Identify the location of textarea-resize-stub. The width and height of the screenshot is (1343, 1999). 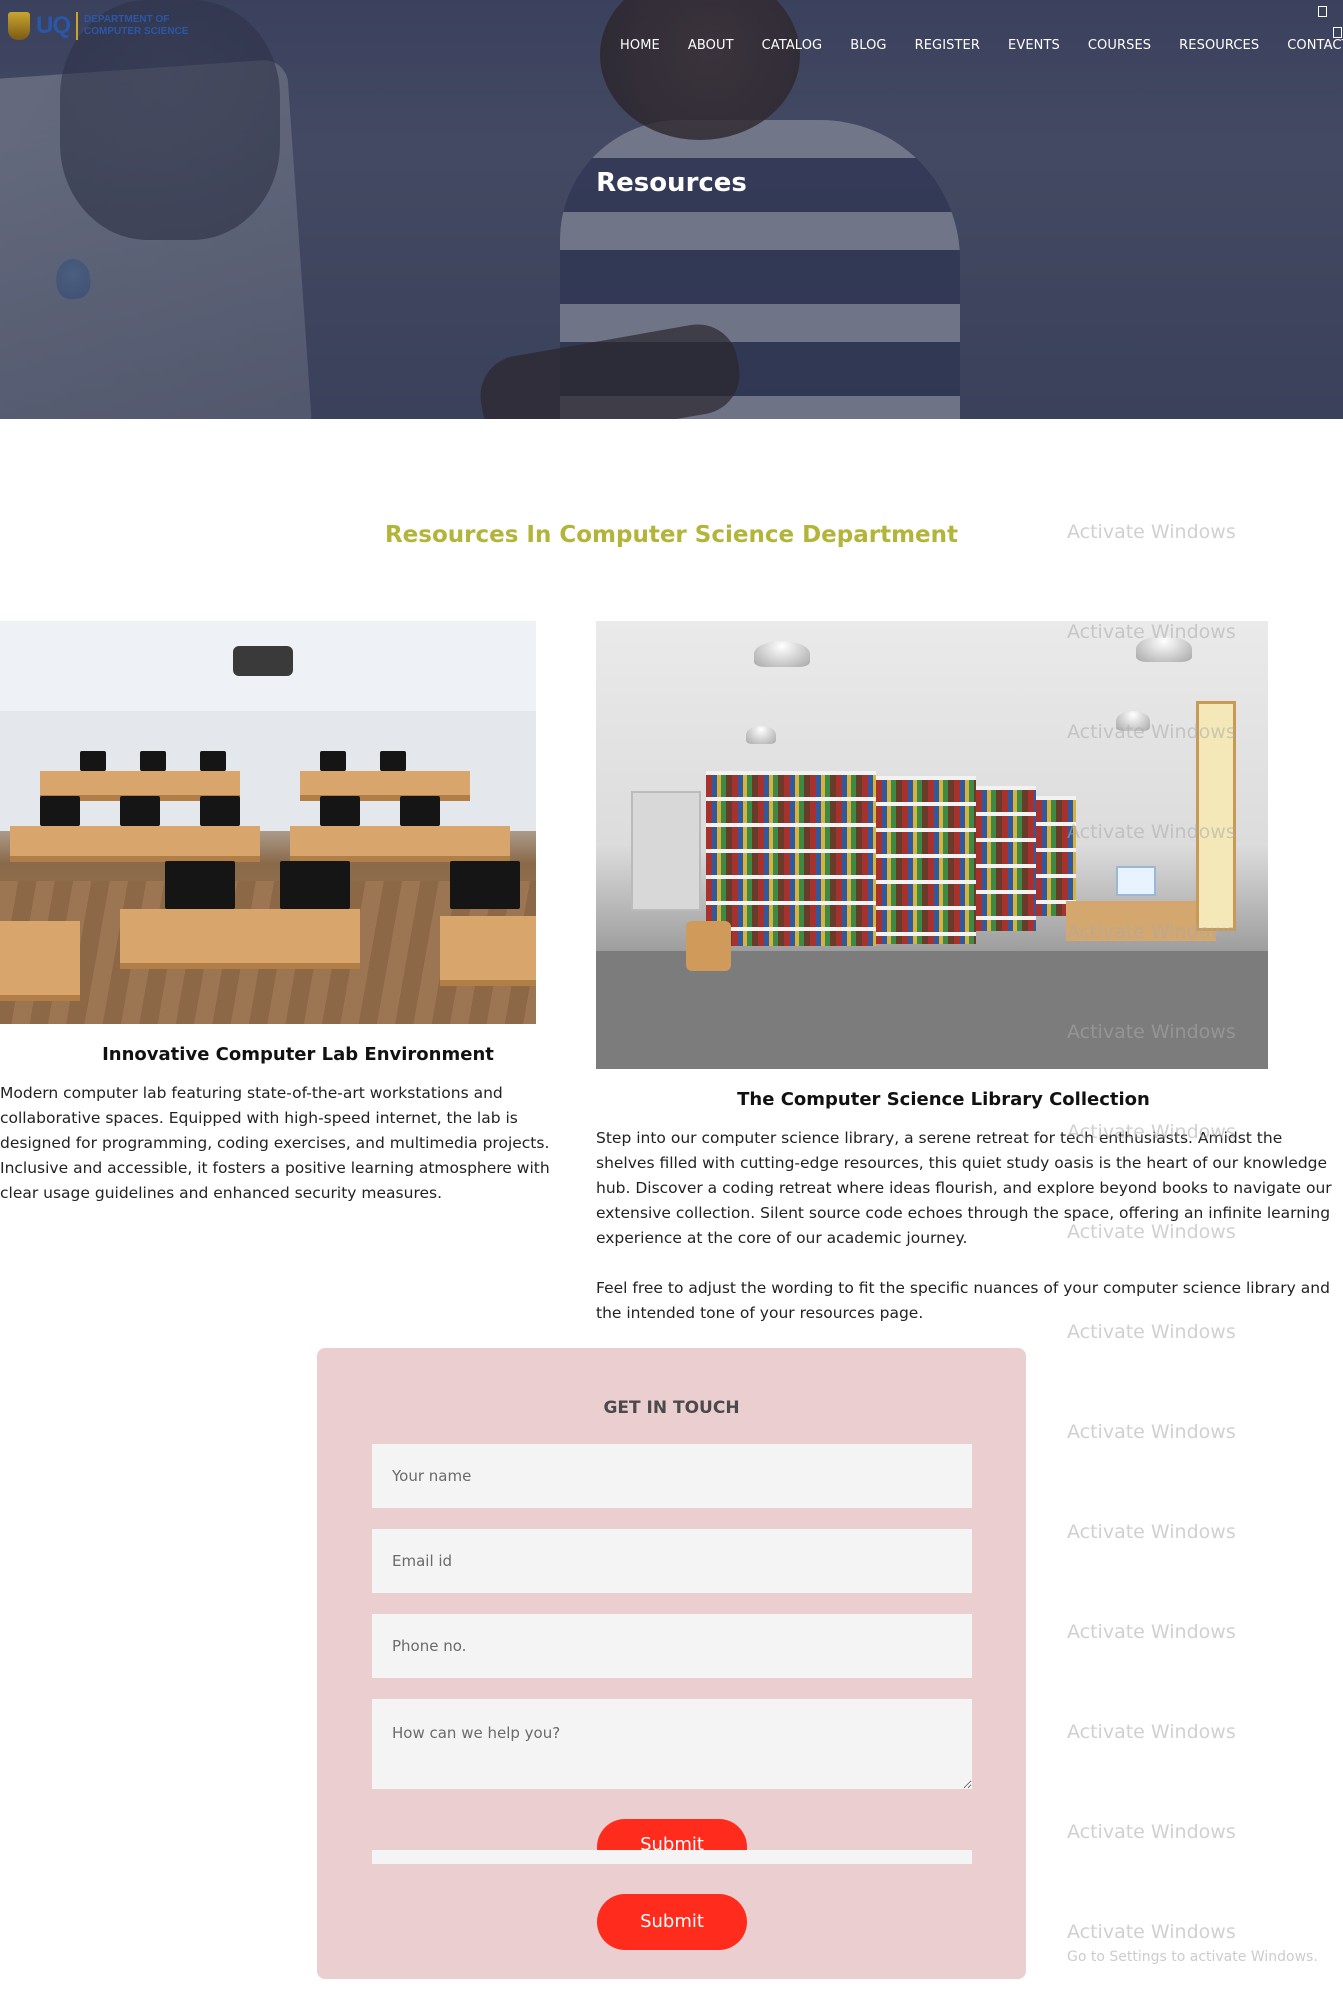
(672, 1857).